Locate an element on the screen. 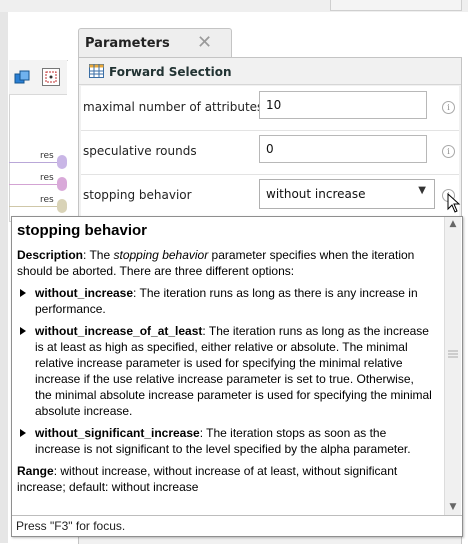 This screenshot has width=468, height=544. description-emphasis: stopping behavior is located at coordinates (161, 255).